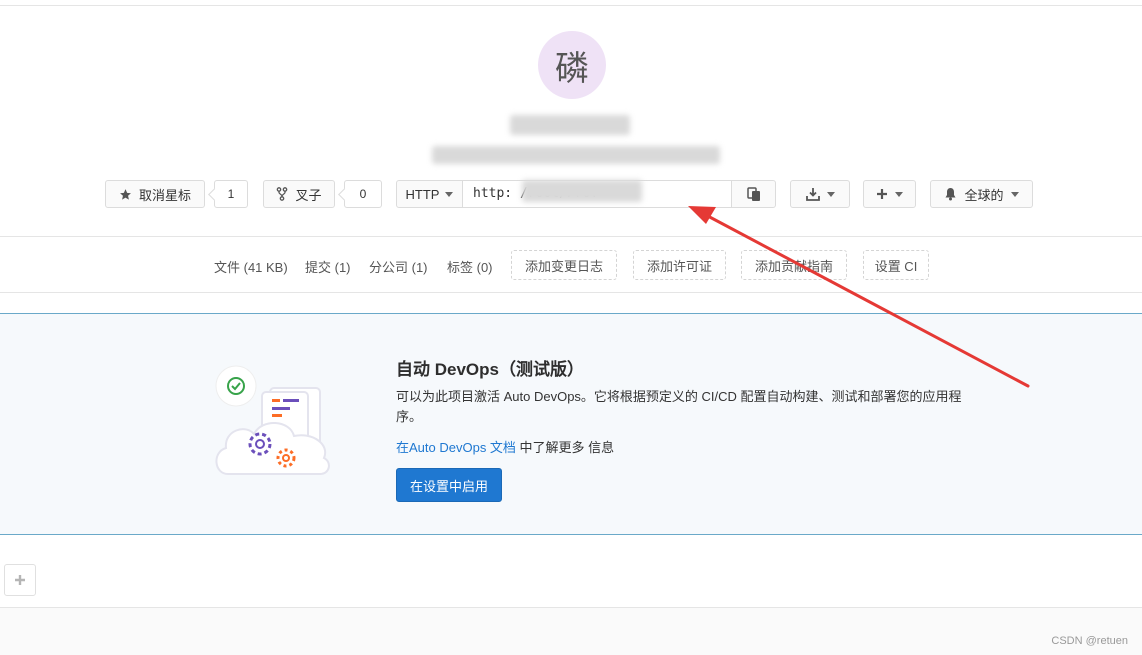  What do you see at coordinates (571, 292) in the screenshot?
I see `stats-bottom-divider` at bounding box center [571, 292].